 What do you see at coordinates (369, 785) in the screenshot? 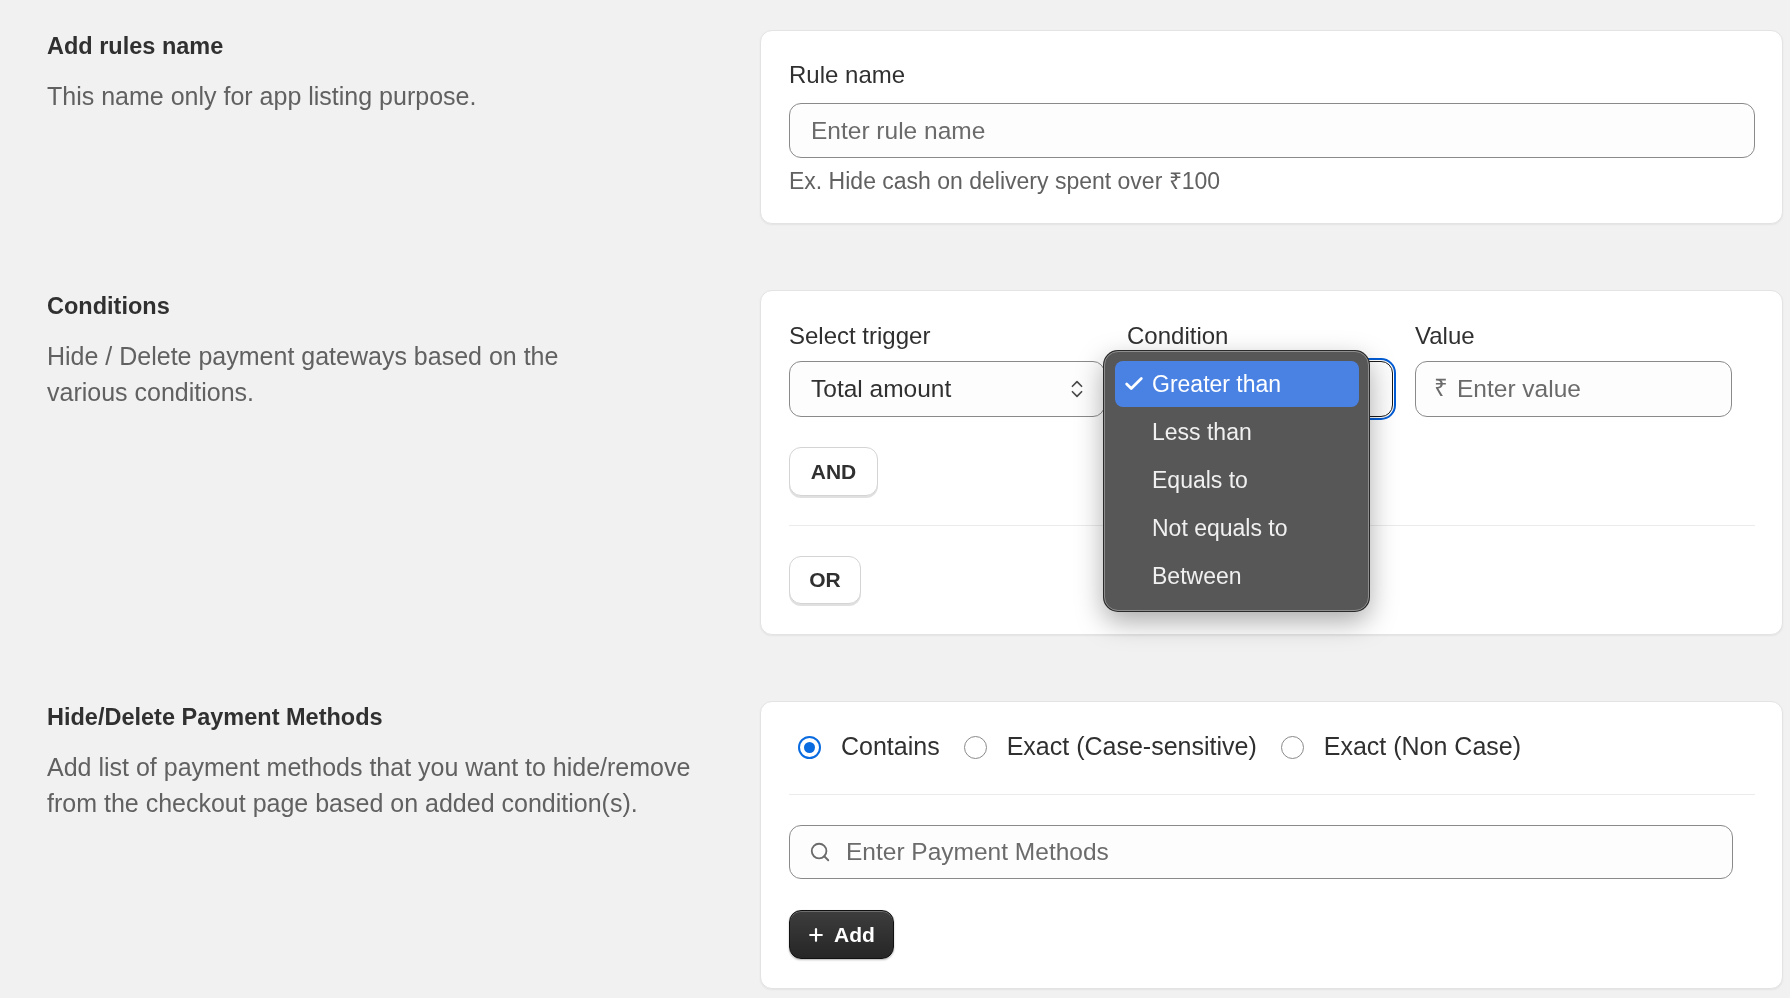
I see `section-description: Add list of payment methods that you want to hide/remove from the checkout page based on added condition(s).` at bounding box center [369, 785].